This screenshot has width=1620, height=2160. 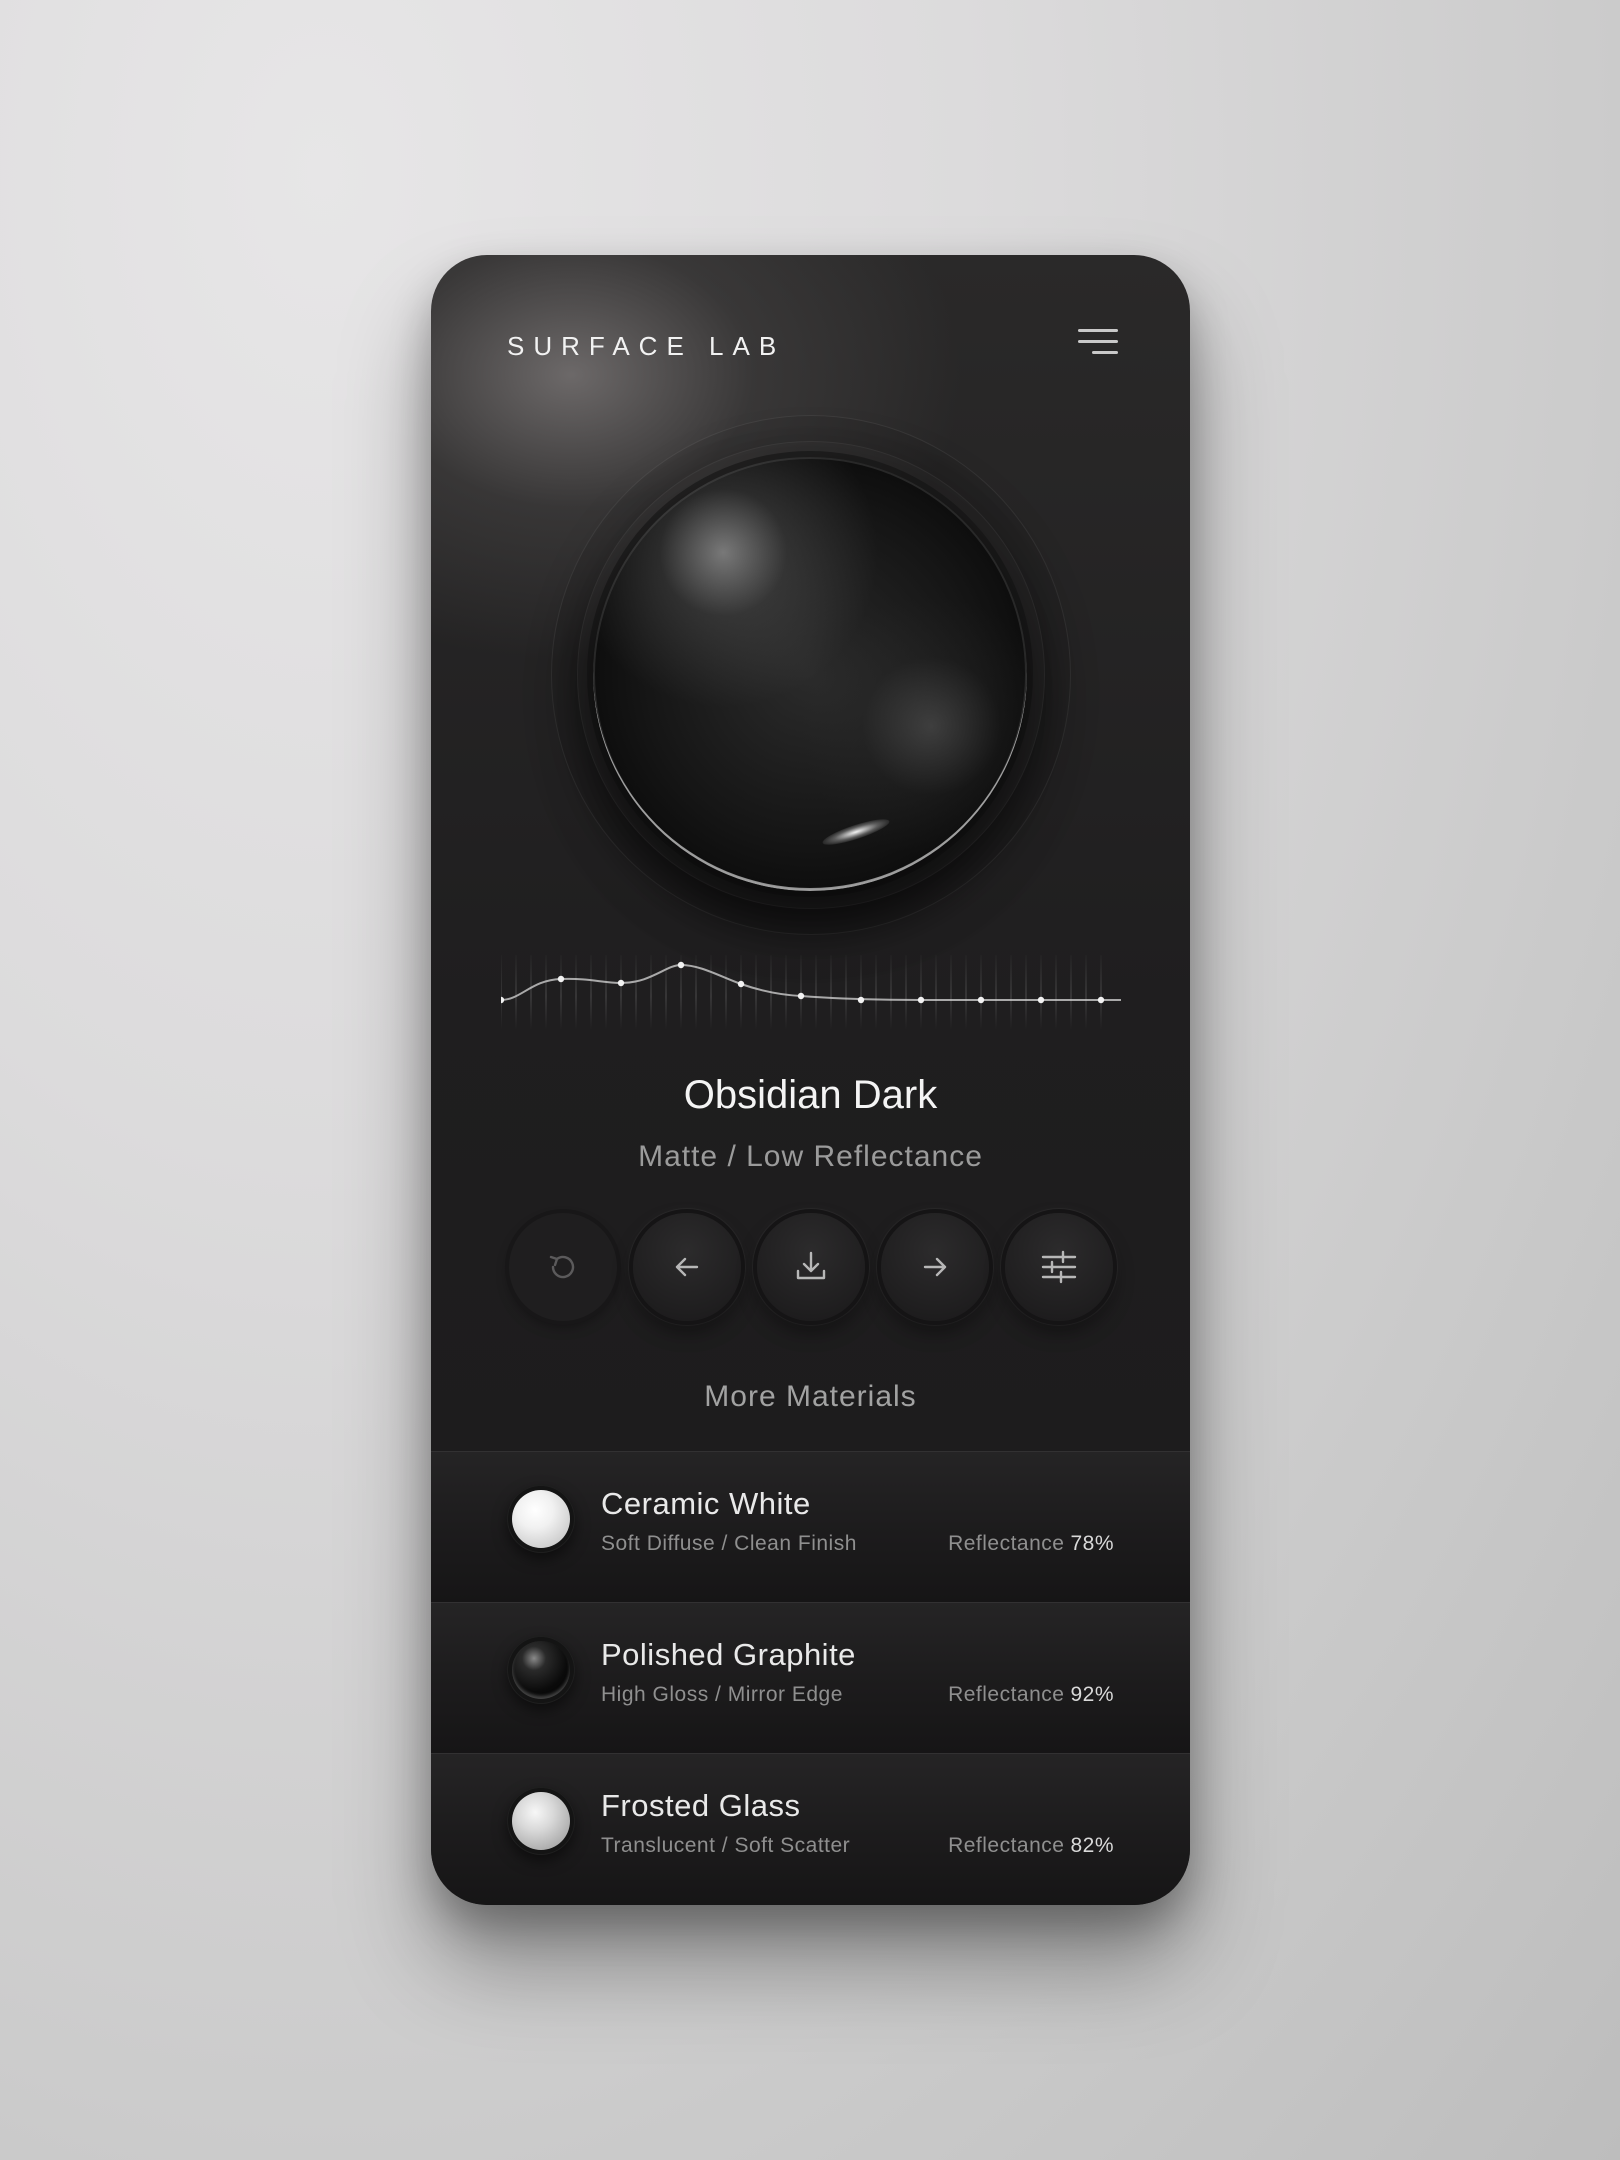 I want to click on adjust-button, so click(x=1059, y=1267).